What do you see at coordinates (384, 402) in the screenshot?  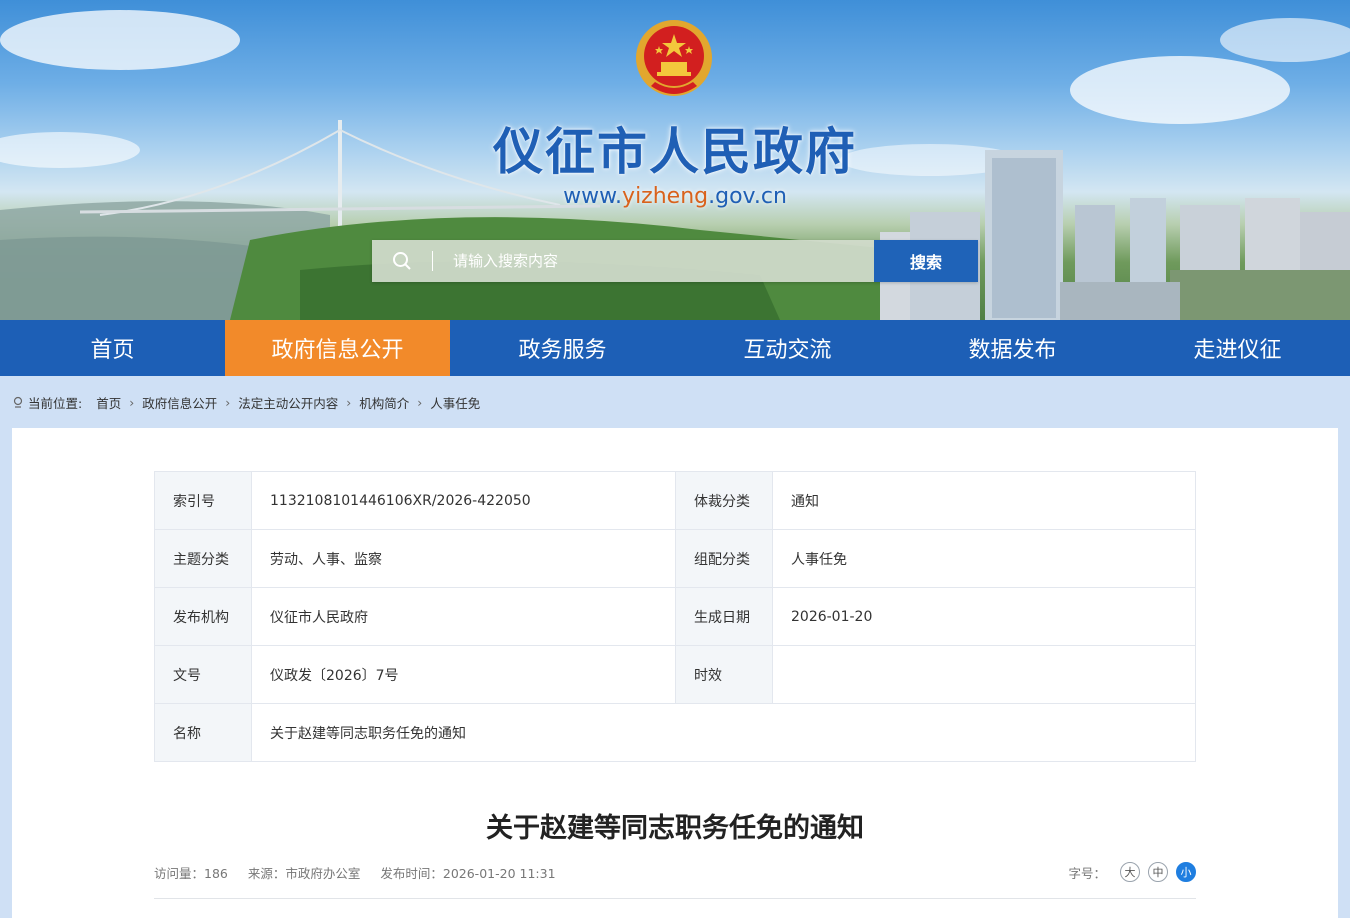 I see `breadcrumb-org-intro: 机构简介` at bounding box center [384, 402].